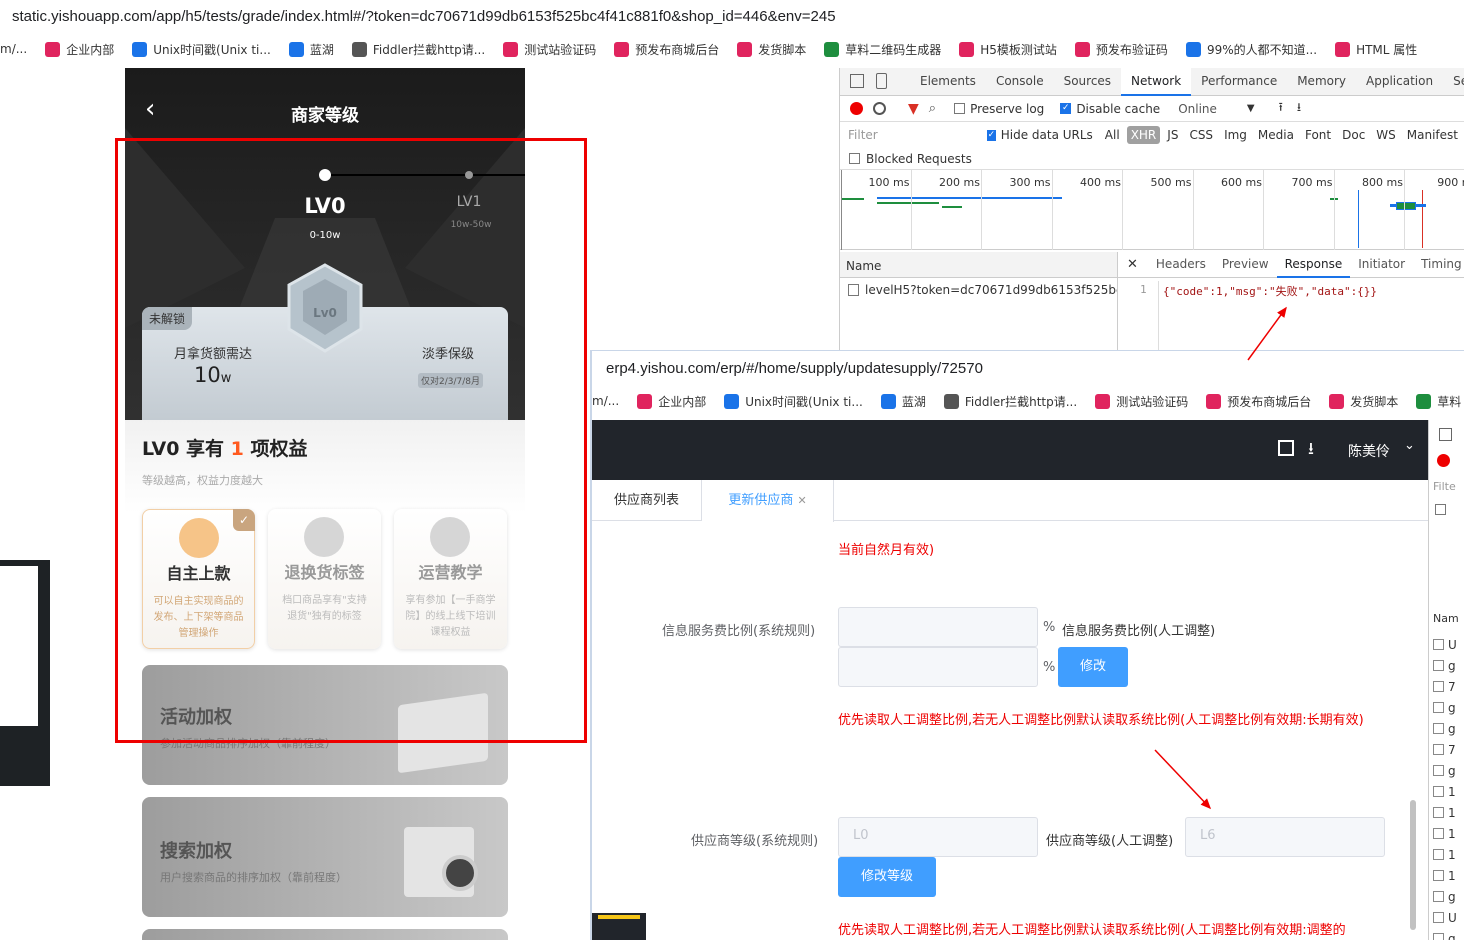  Describe the element at coordinates (879, 108) in the screenshot. I see `clear-icon` at that location.